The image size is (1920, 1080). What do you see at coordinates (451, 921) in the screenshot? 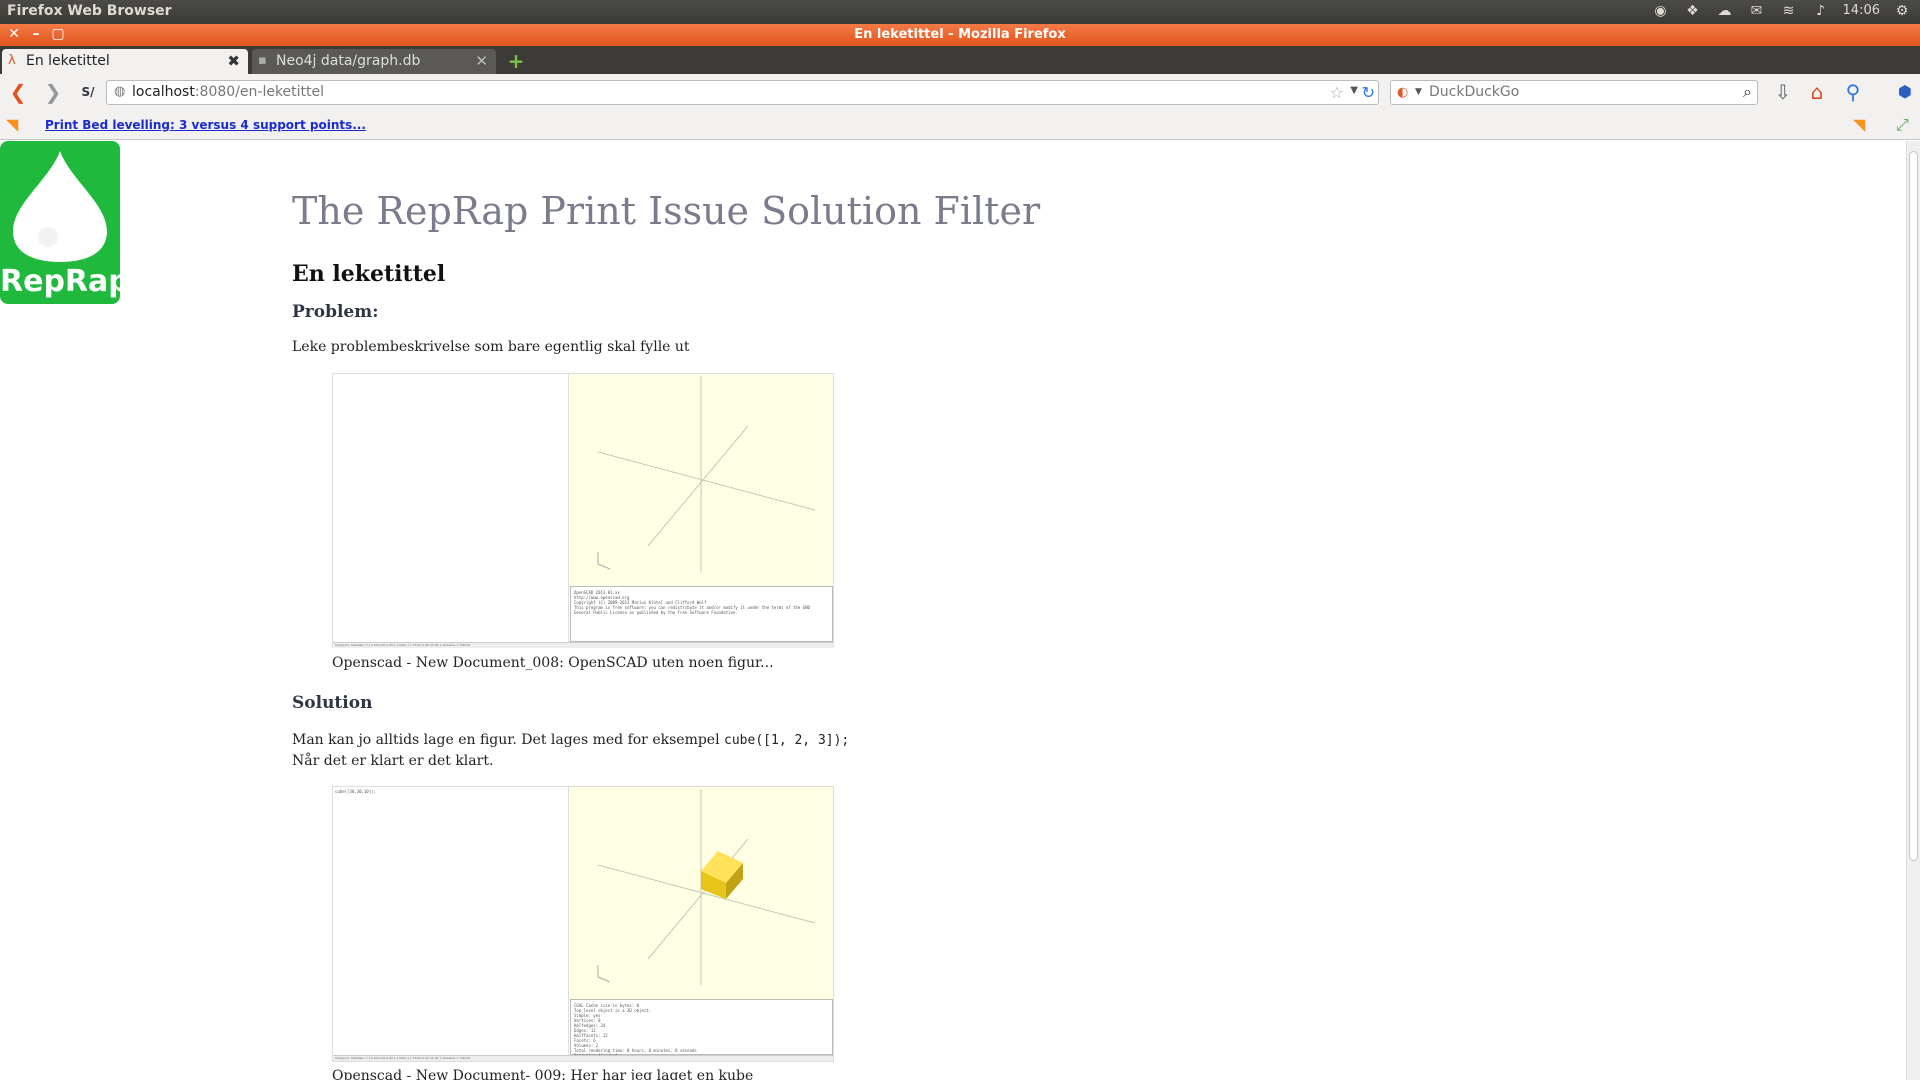
I see `editor-pane: cube([30,30,10]);` at bounding box center [451, 921].